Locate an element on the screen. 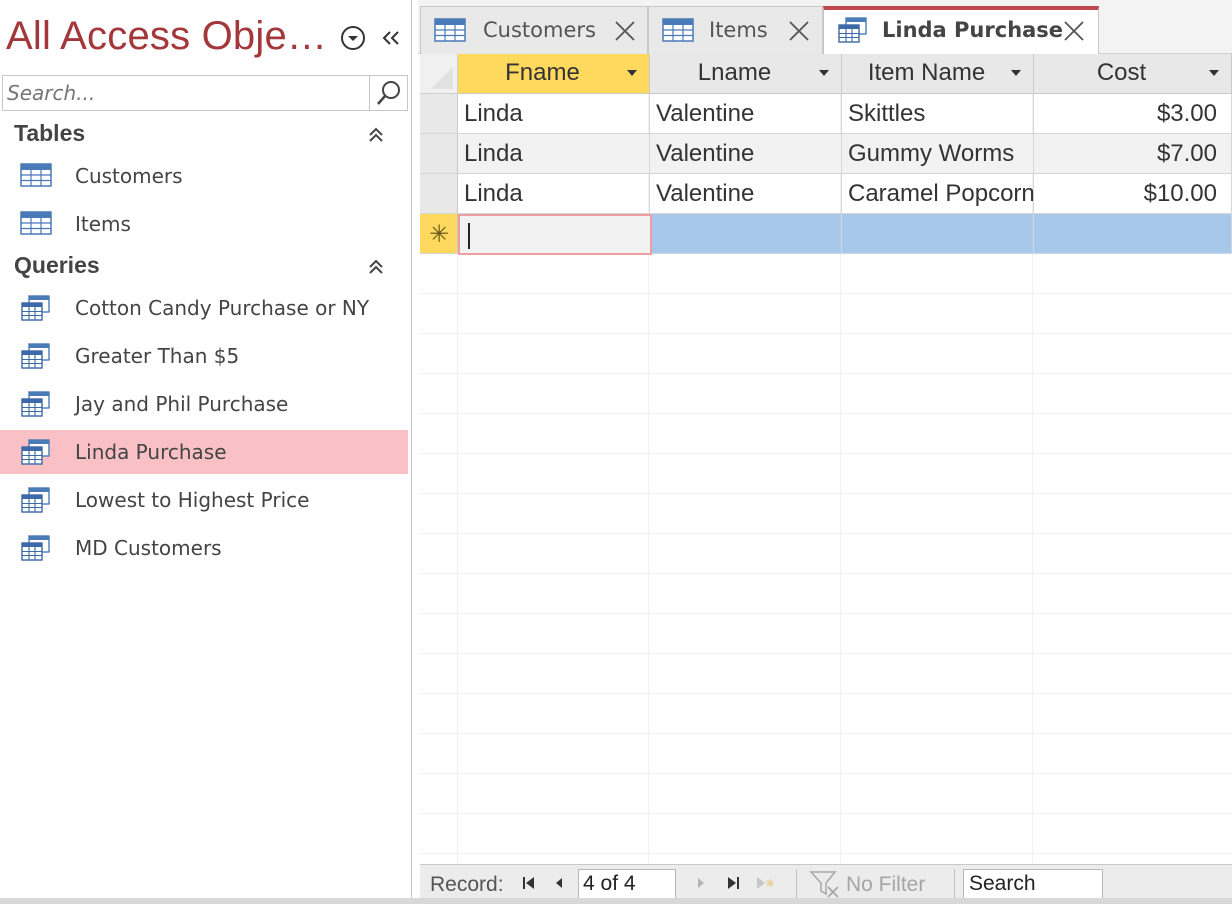  current-record-input is located at coordinates (627, 884).